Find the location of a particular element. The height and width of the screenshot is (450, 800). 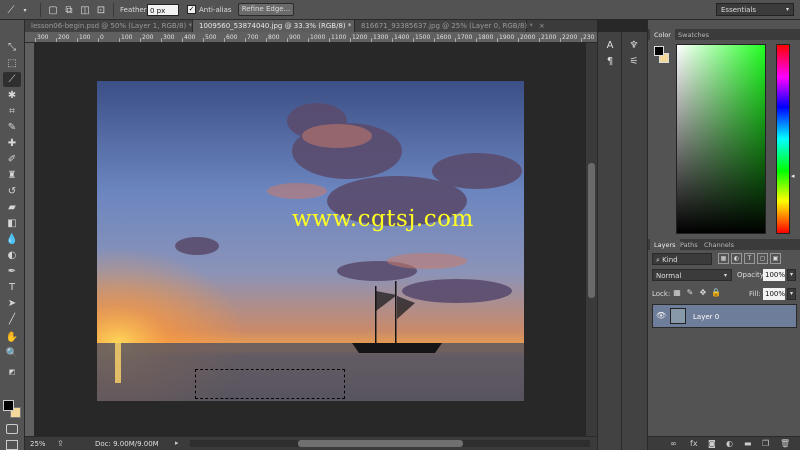

default-colors-icon: ◩ is located at coordinates (12, 371).